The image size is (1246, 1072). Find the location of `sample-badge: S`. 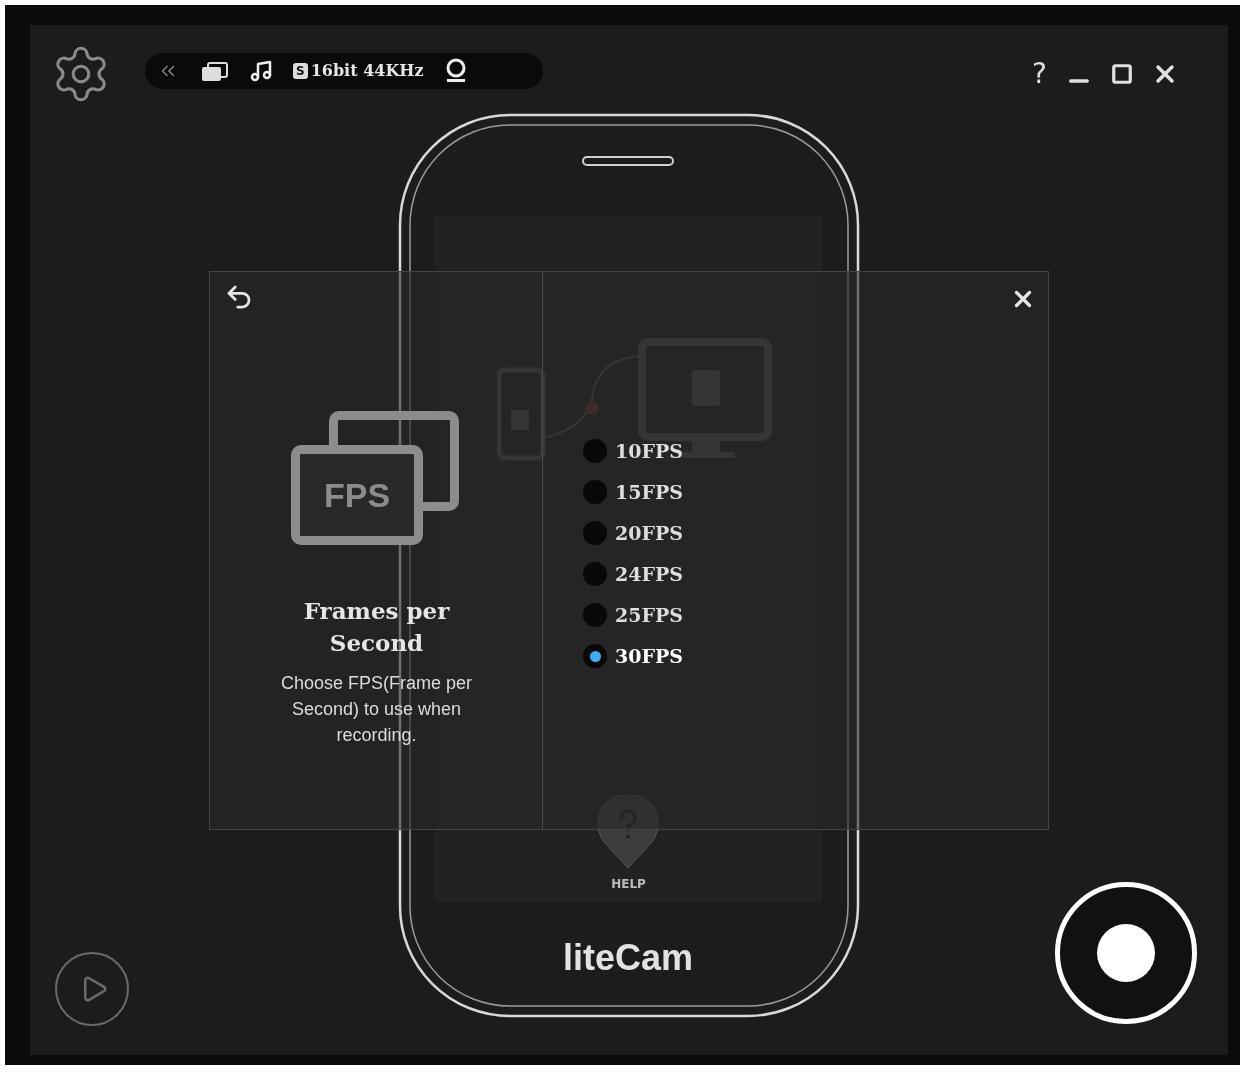

sample-badge: S is located at coordinates (300, 71).